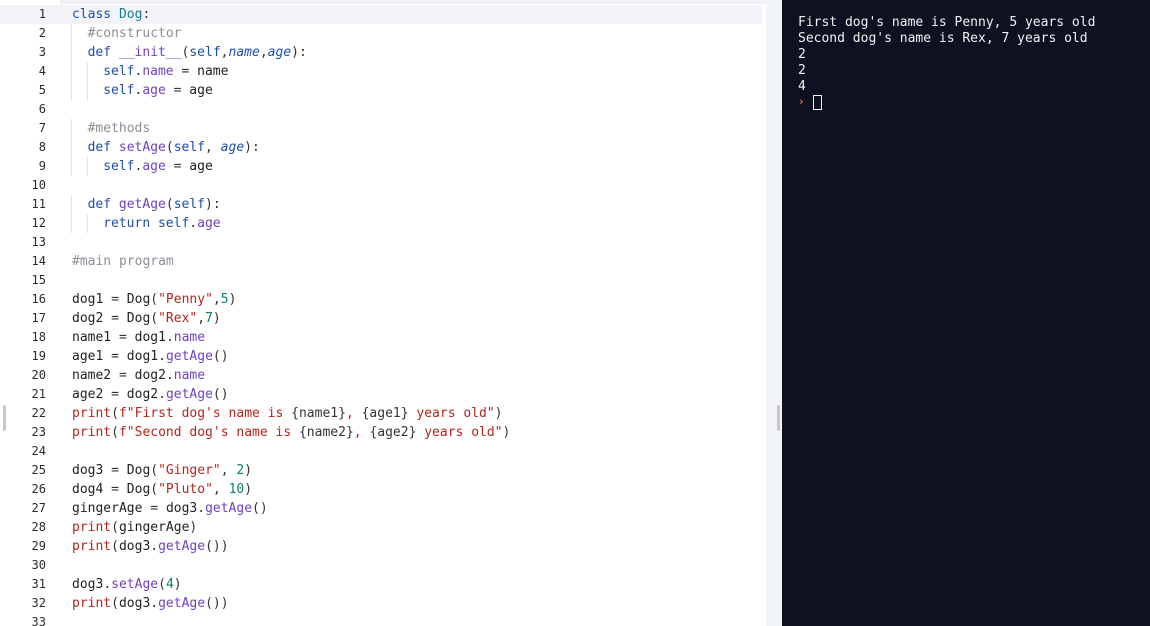 The image size is (1150, 626). What do you see at coordinates (138, 318) in the screenshot?
I see `code-token: Dog` at bounding box center [138, 318].